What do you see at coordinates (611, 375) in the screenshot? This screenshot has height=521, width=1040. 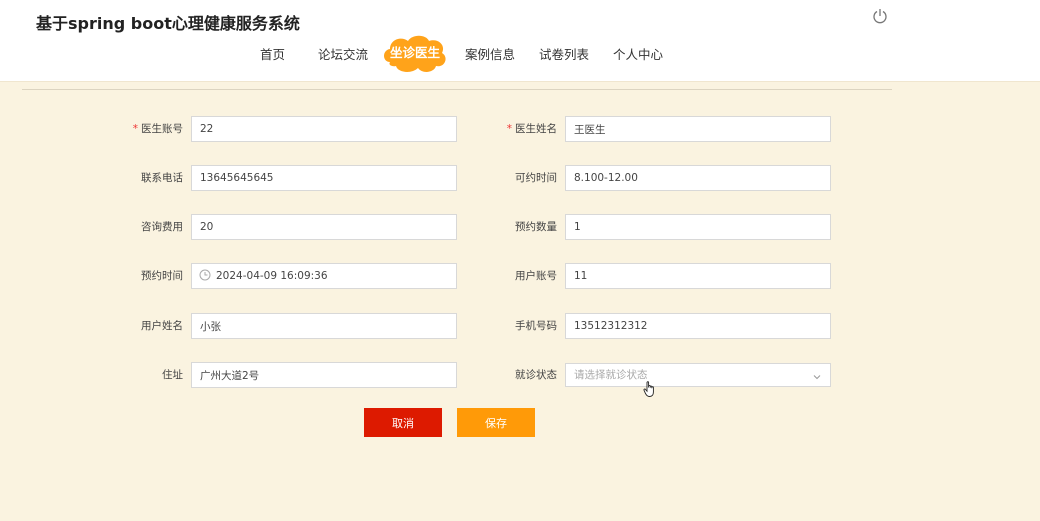 I see `visit-status-placeholder: 请选择就诊状态` at bounding box center [611, 375].